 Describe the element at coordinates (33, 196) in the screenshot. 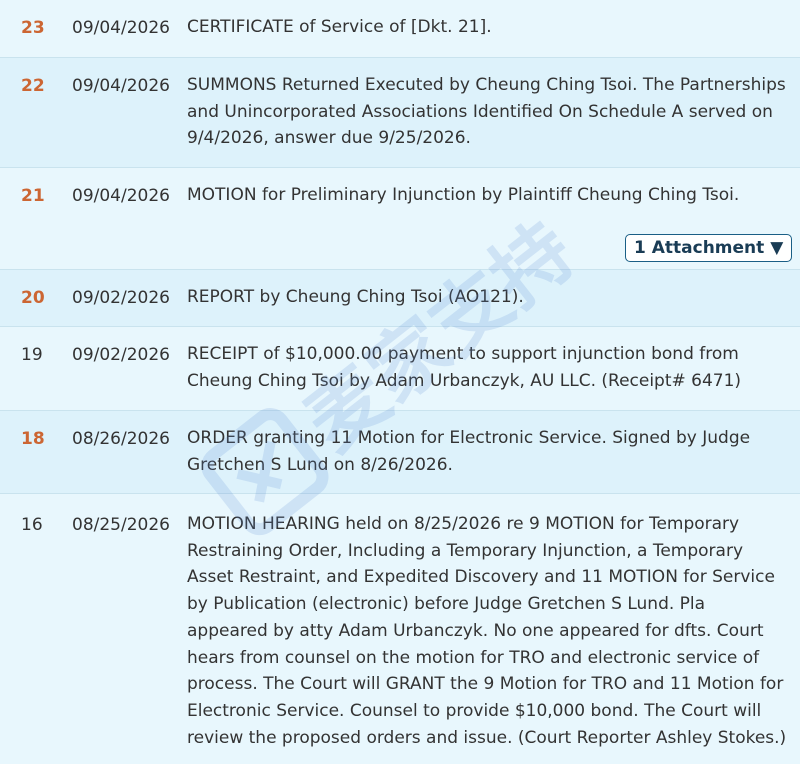

I see `entry-number-link: 21` at that location.